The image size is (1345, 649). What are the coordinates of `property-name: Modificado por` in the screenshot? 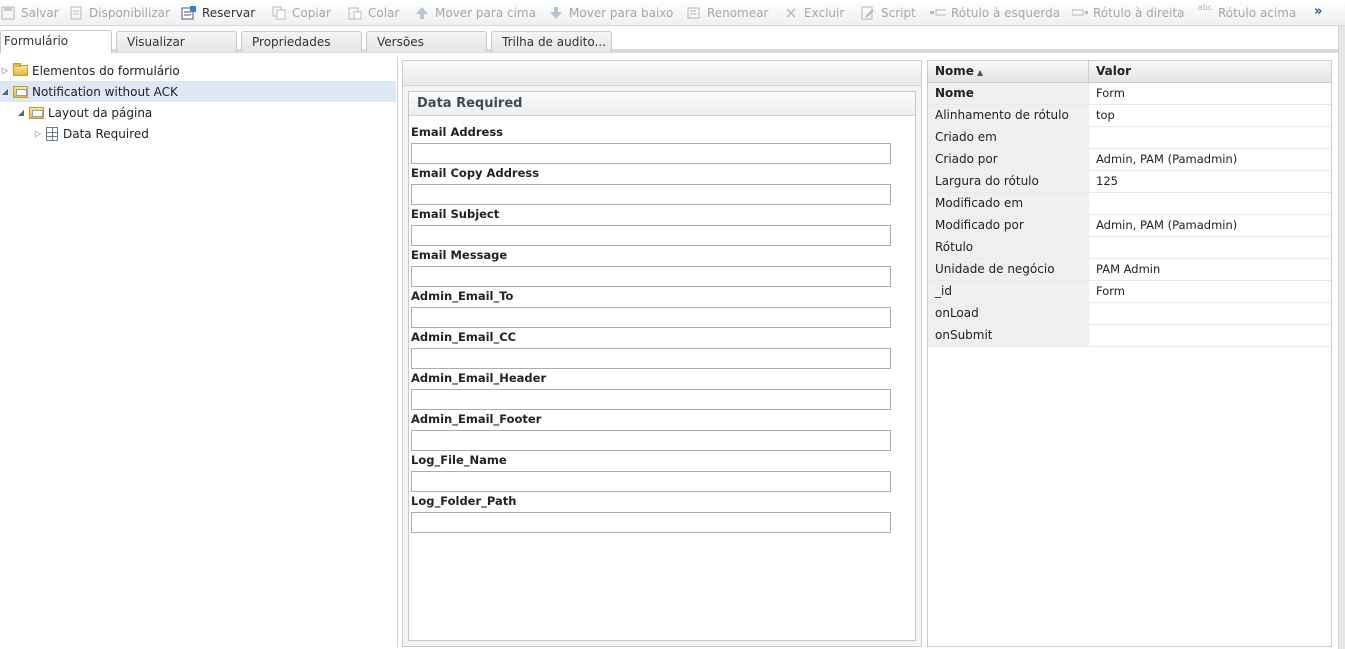 It's located at (1008, 225).